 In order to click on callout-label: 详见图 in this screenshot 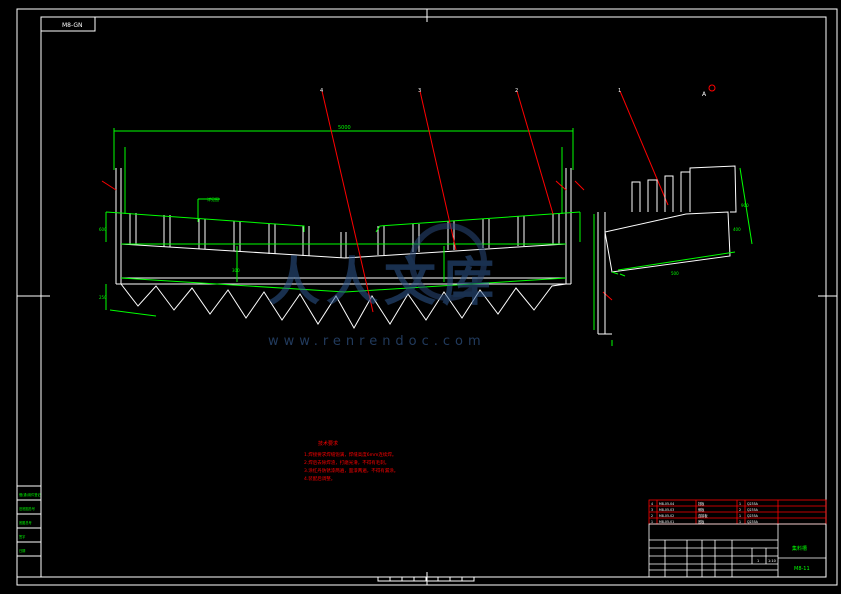, I will do `click(213, 199)`.